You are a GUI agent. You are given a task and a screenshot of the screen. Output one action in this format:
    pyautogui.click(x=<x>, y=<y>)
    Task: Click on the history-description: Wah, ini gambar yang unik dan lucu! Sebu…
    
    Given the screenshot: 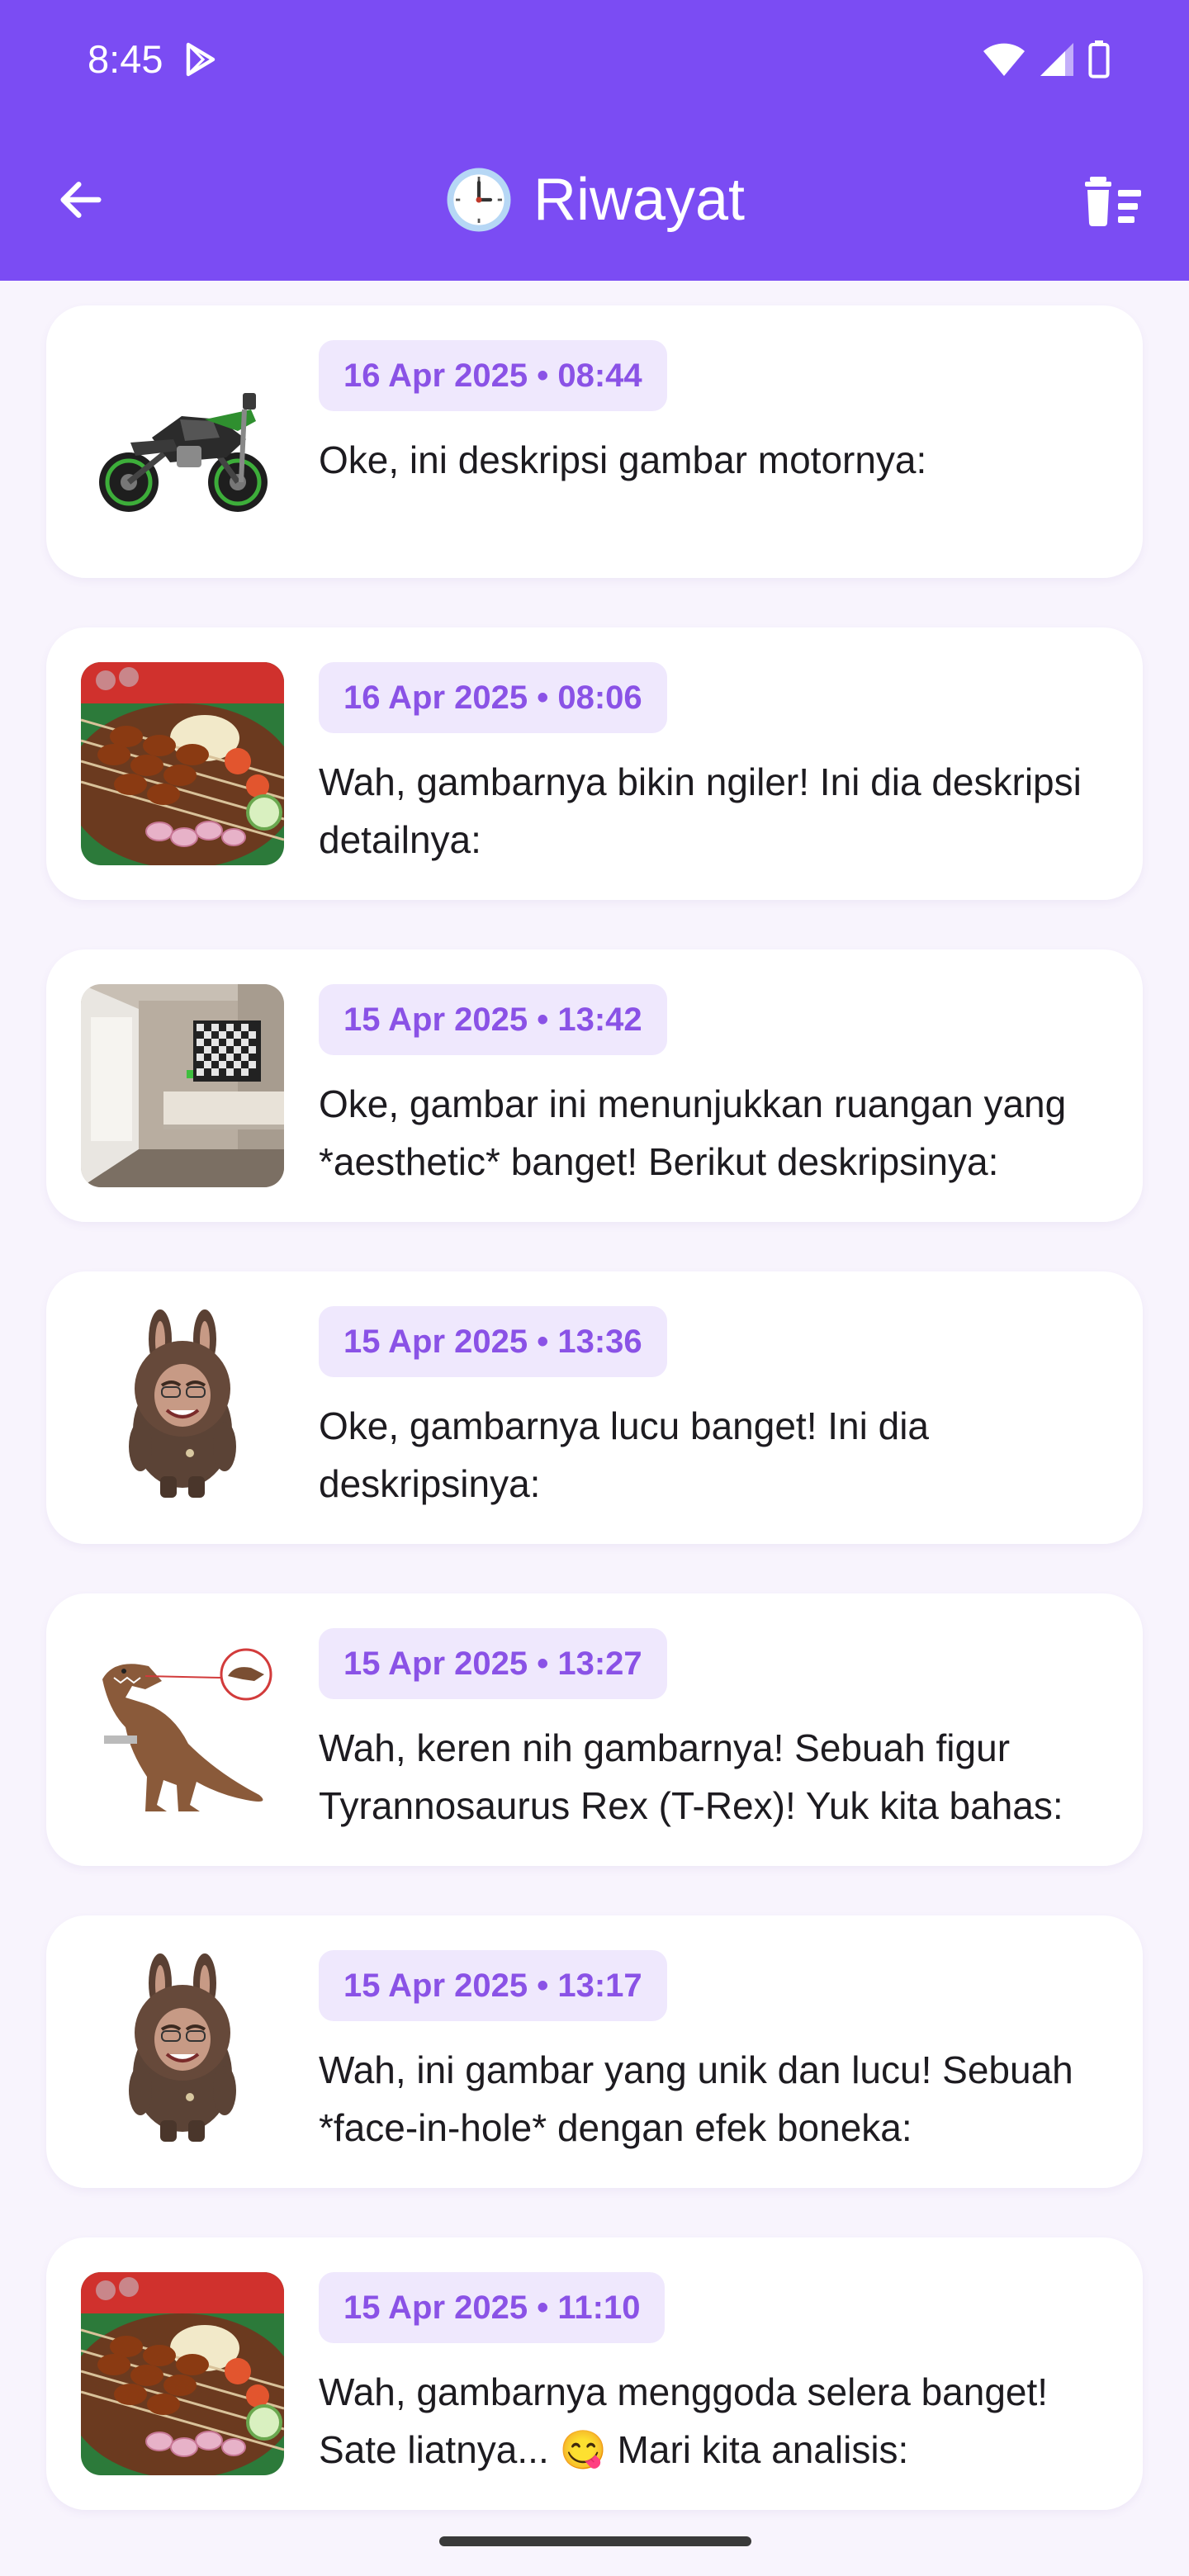 What is the action you would take?
    pyautogui.click(x=696, y=2098)
    